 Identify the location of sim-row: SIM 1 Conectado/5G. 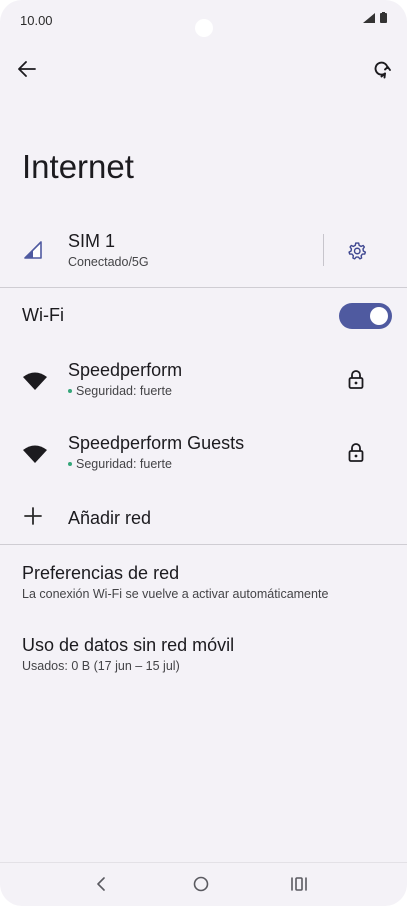
(203, 252).